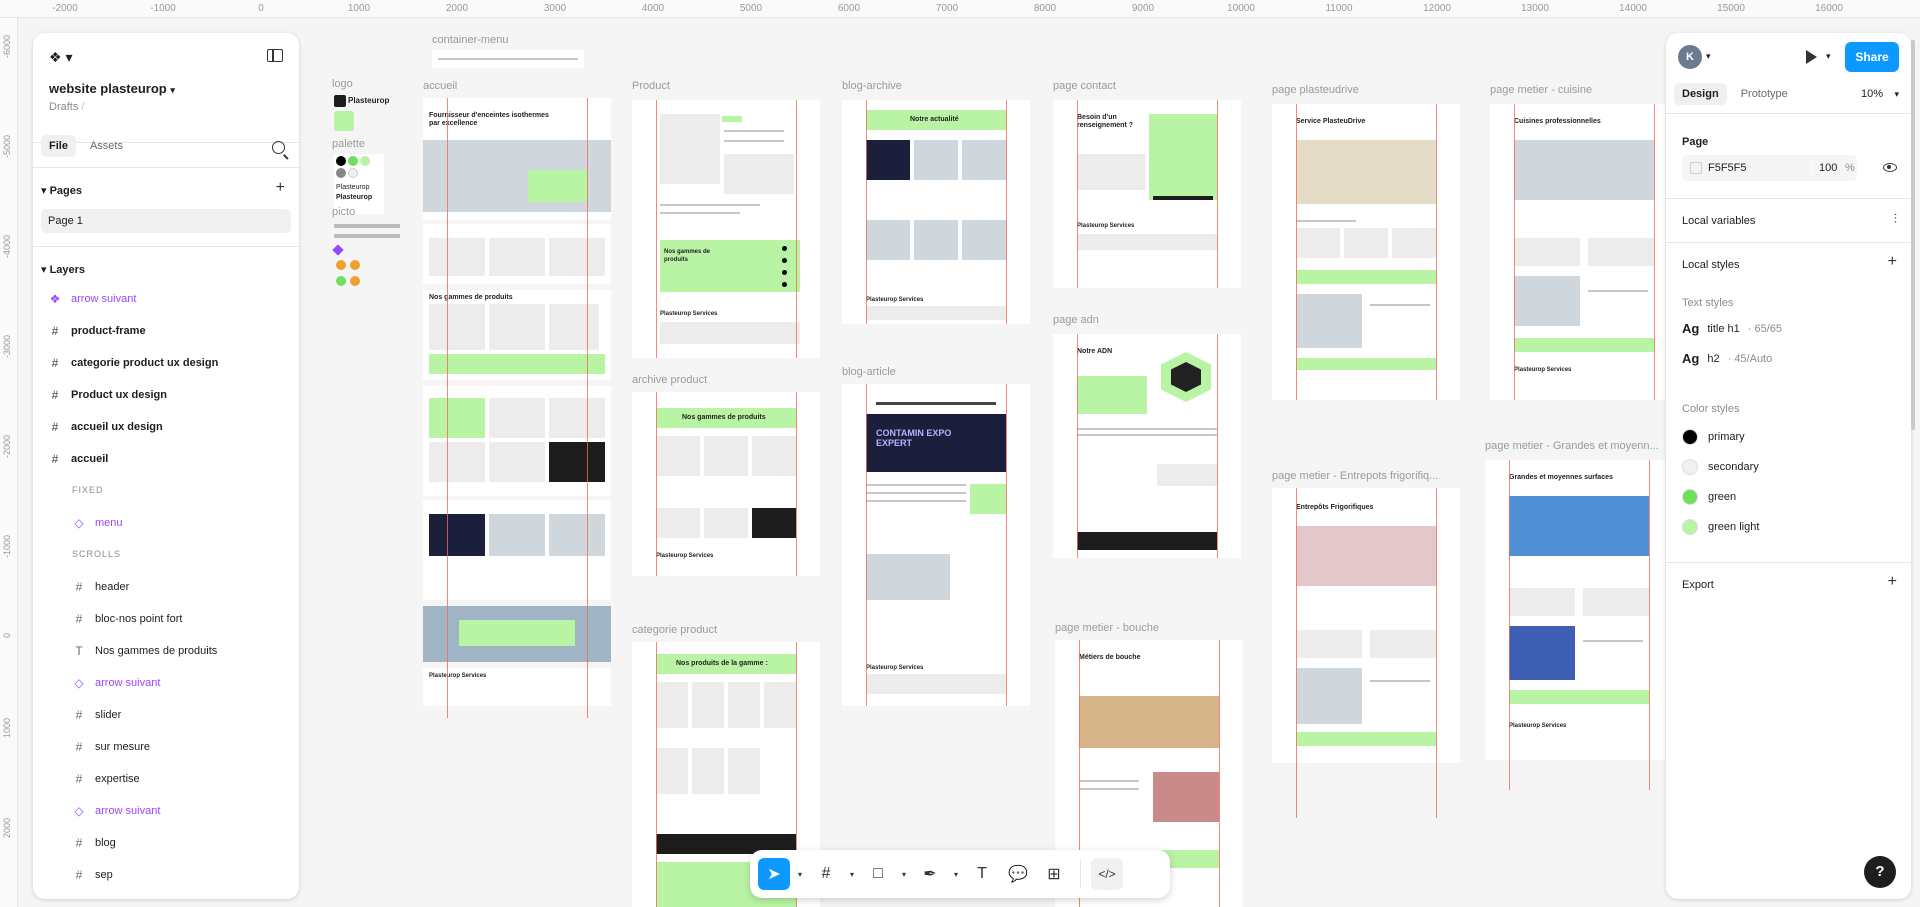 Image resolution: width=1920 pixels, height=907 pixels. I want to click on tab-assets: Assets, so click(106, 146).